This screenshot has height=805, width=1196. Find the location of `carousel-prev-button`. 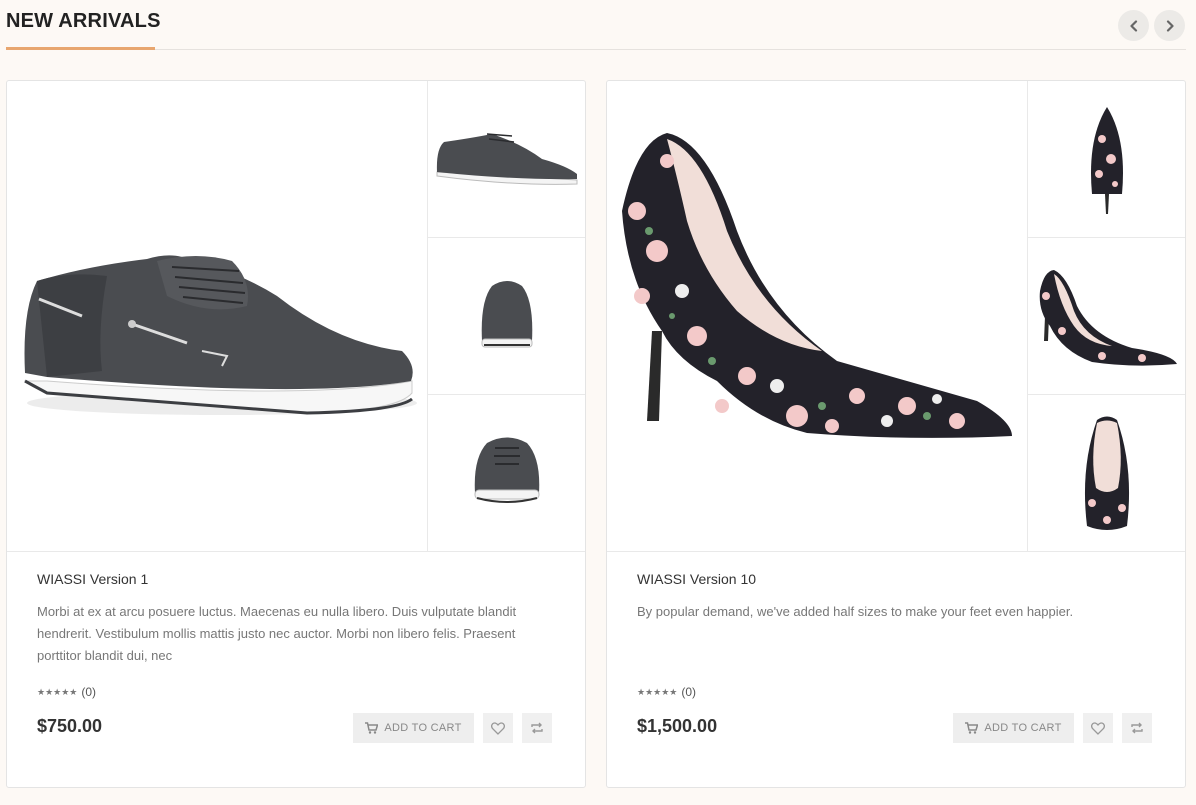

carousel-prev-button is located at coordinates (1133, 25).